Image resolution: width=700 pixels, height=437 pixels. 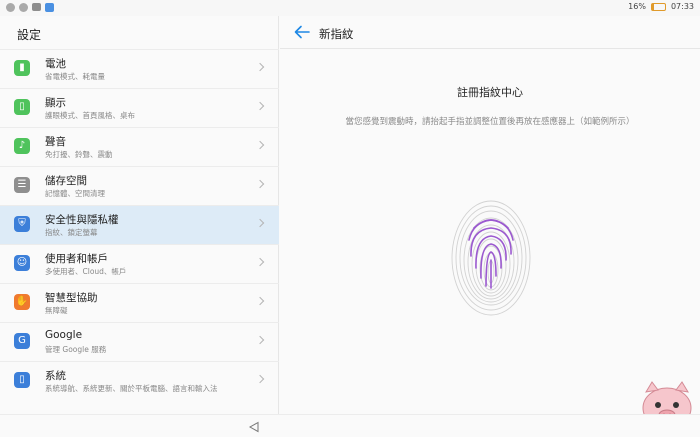 What do you see at coordinates (71, 298) in the screenshot?
I see `settings-item-title: 智慧型協助` at bounding box center [71, 298].